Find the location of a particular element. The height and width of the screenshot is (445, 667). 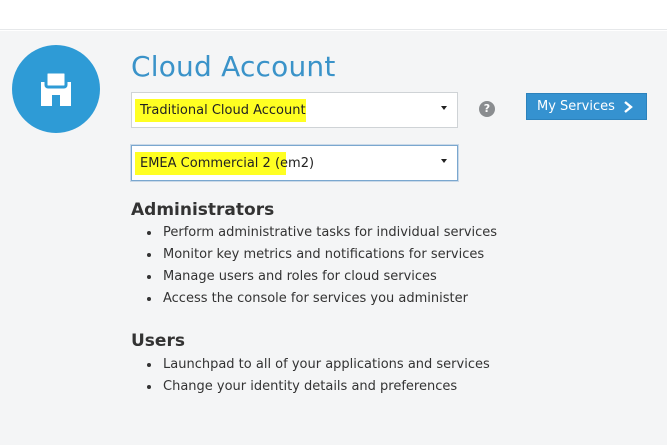

data-region-value: EMEA Commercial 2 (em2) is located at coordinates (227, 163).